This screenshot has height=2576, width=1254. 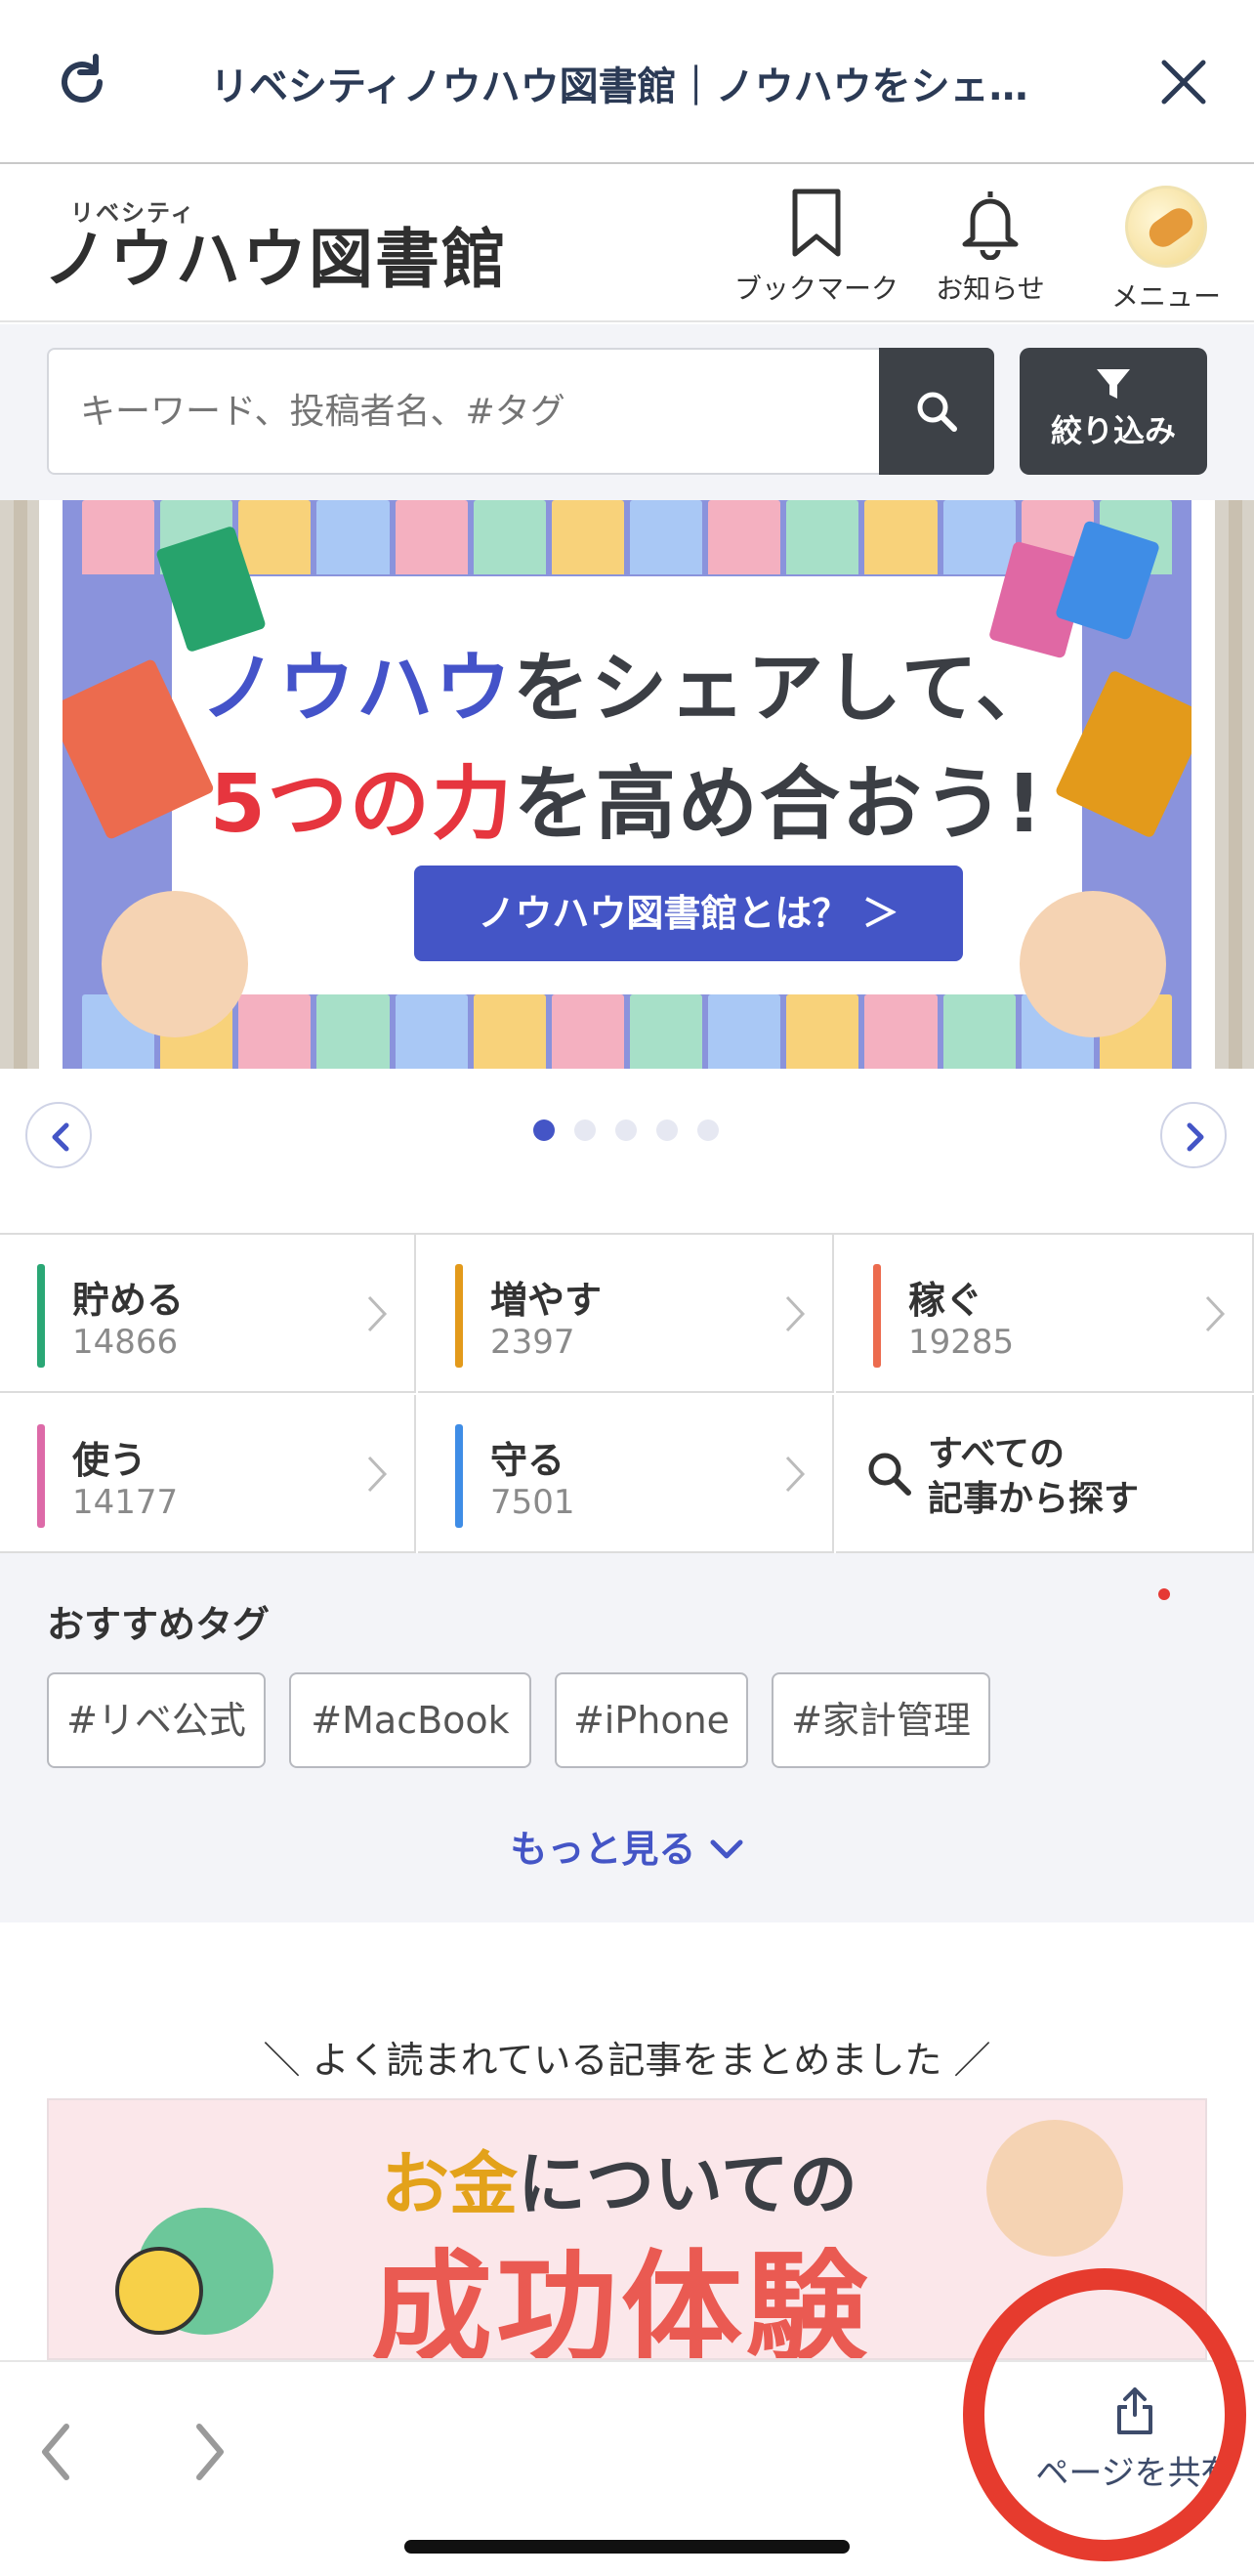 I want to click on category-name: 稼ぐ, so click(x=945, y=1300).